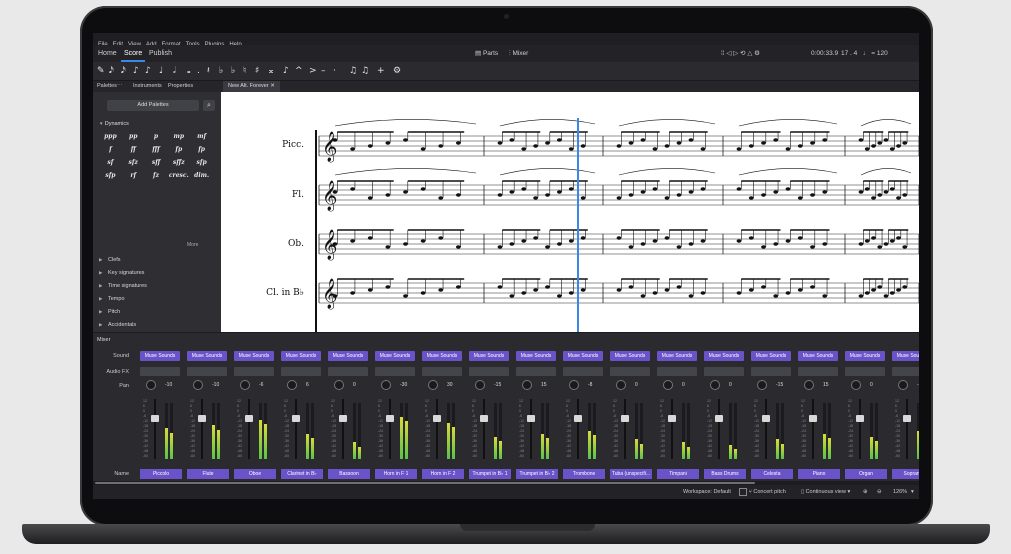  Describe the element at coordinates (251, 86) in the screenshot. I see `score-tab: New Alt. Forever ✕` at that location.